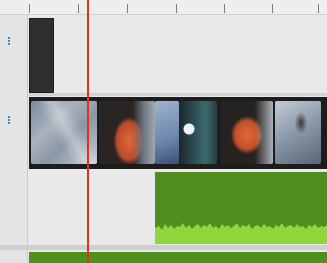 This screenshot has height=263, width=327. Describe the element at coordinates (178, 257) in the screenshot. I see `audio-clip-lower` at that location.